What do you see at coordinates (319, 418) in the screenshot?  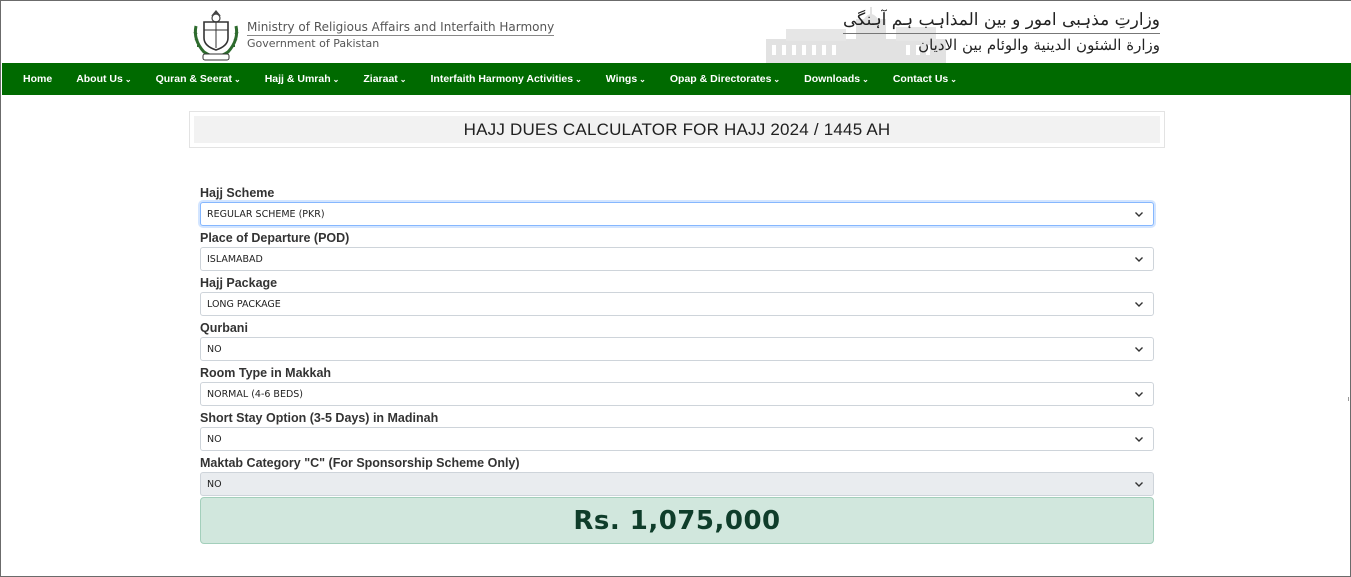 I see `field-label: Short Stay Option (3-5 Days) in Madinah` at bounding box center [319, 418].